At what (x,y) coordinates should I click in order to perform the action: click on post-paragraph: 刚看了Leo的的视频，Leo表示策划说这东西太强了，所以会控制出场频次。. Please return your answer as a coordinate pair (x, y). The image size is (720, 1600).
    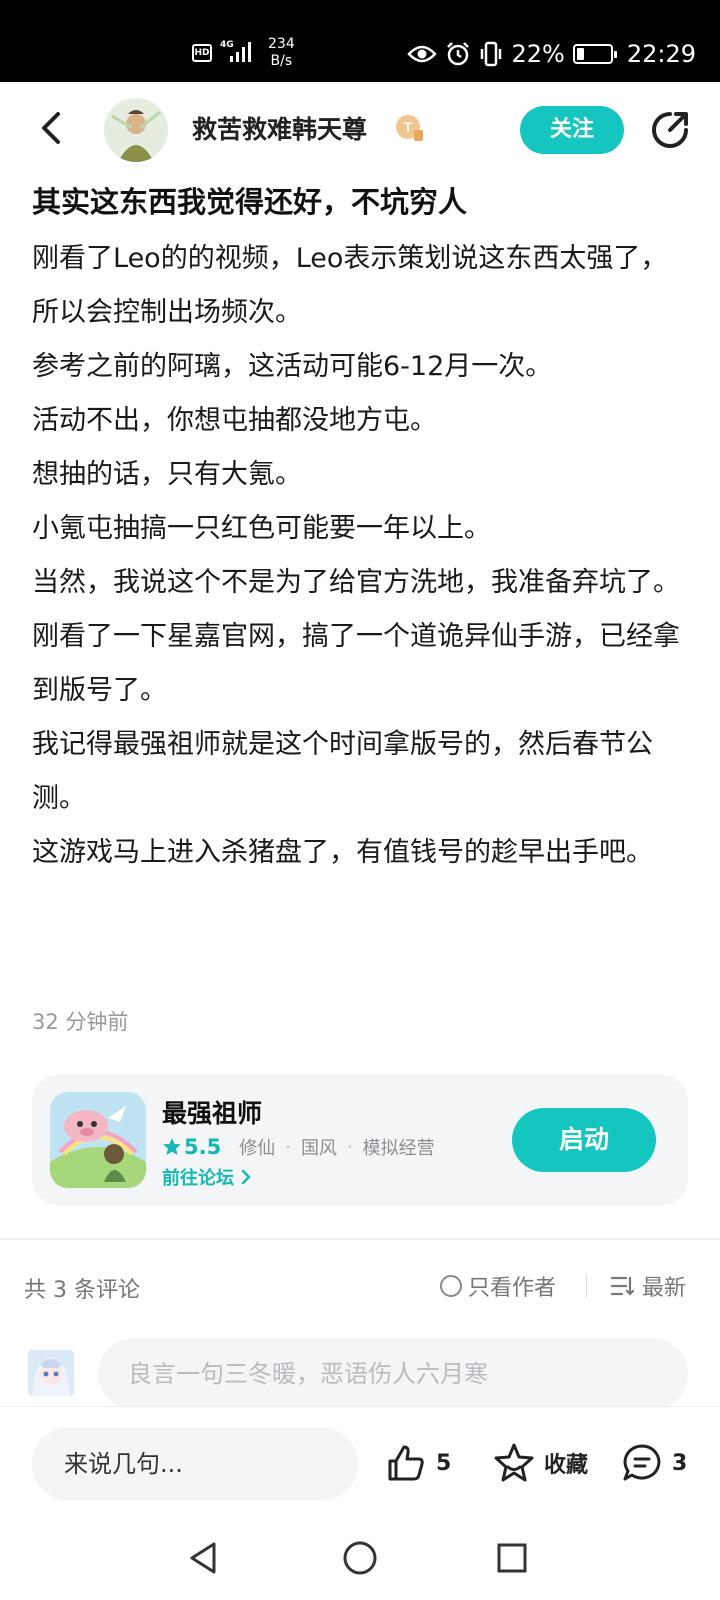
    Looking at the image, I should click on (350, 285).